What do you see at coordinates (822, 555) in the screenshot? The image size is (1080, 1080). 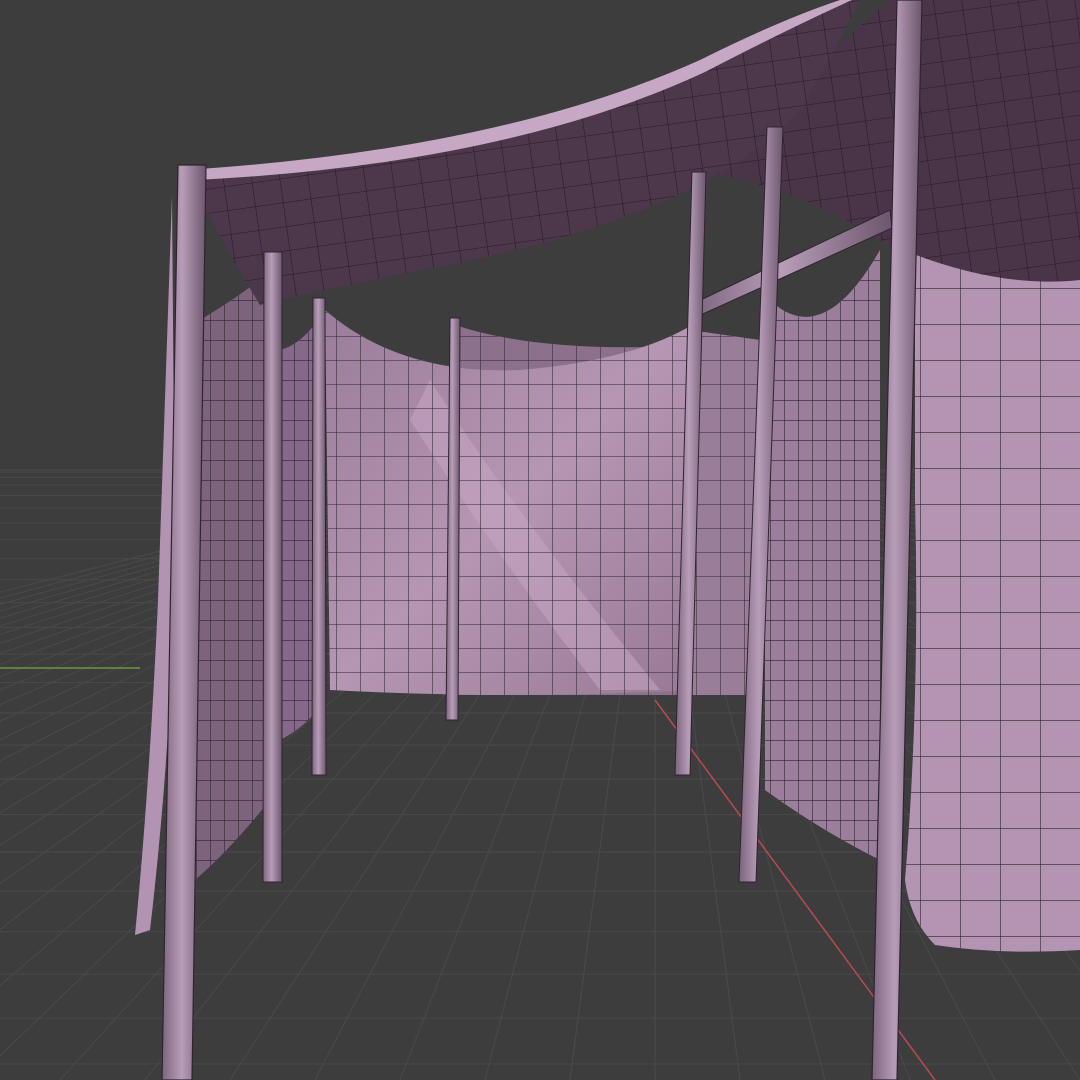 I see `cloth-panel-right-mid` at bounding box center [822, 555].